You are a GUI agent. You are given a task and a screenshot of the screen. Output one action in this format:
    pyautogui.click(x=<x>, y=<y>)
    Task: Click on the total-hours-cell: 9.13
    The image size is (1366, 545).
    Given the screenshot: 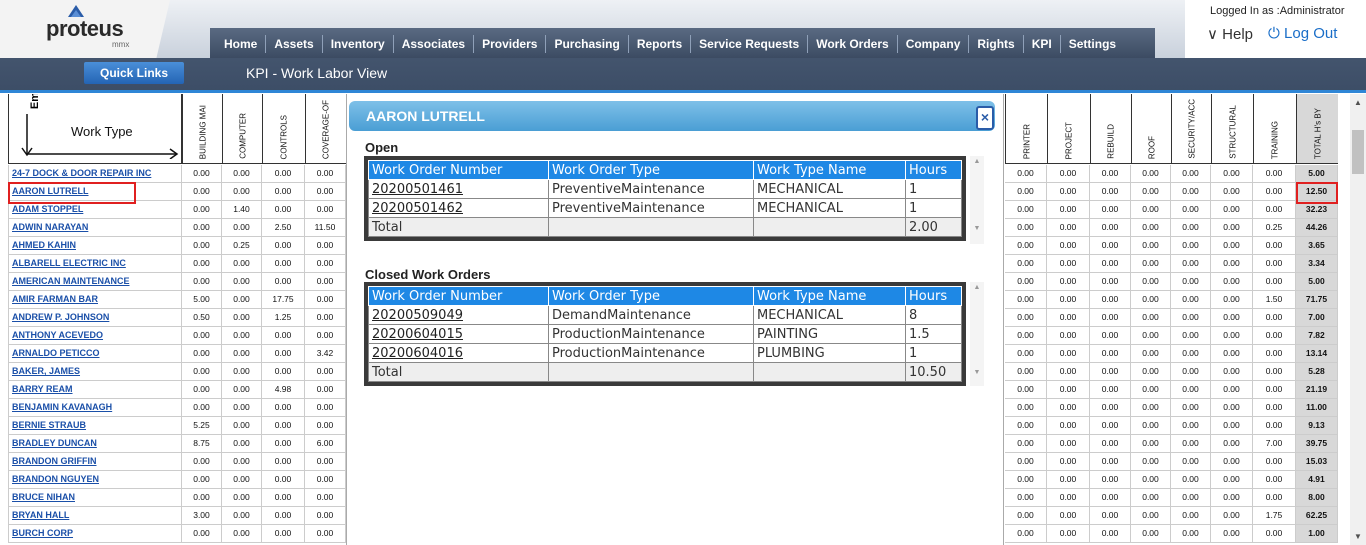 What is the action you would take?
    pyautogui.click(x=1317, y=426)
    